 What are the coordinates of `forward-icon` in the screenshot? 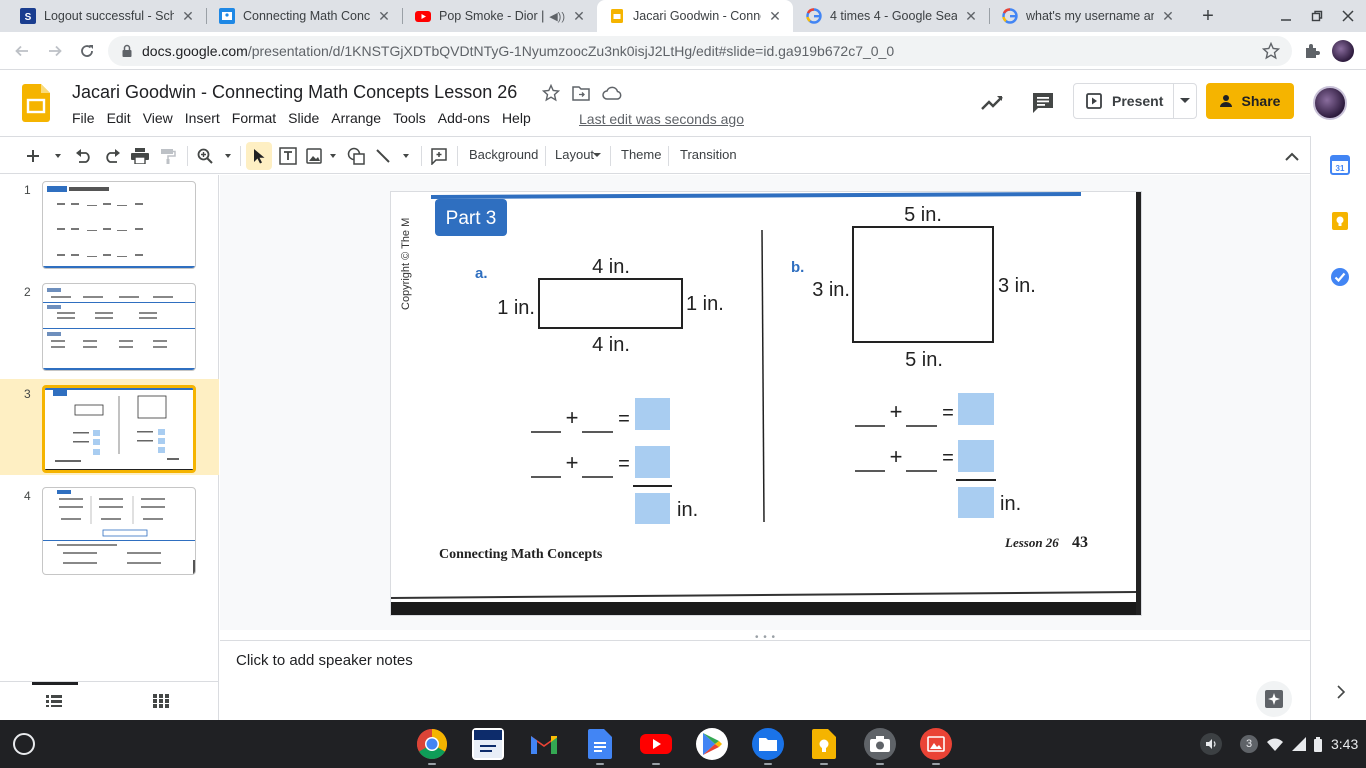 It's located at (55, 51).